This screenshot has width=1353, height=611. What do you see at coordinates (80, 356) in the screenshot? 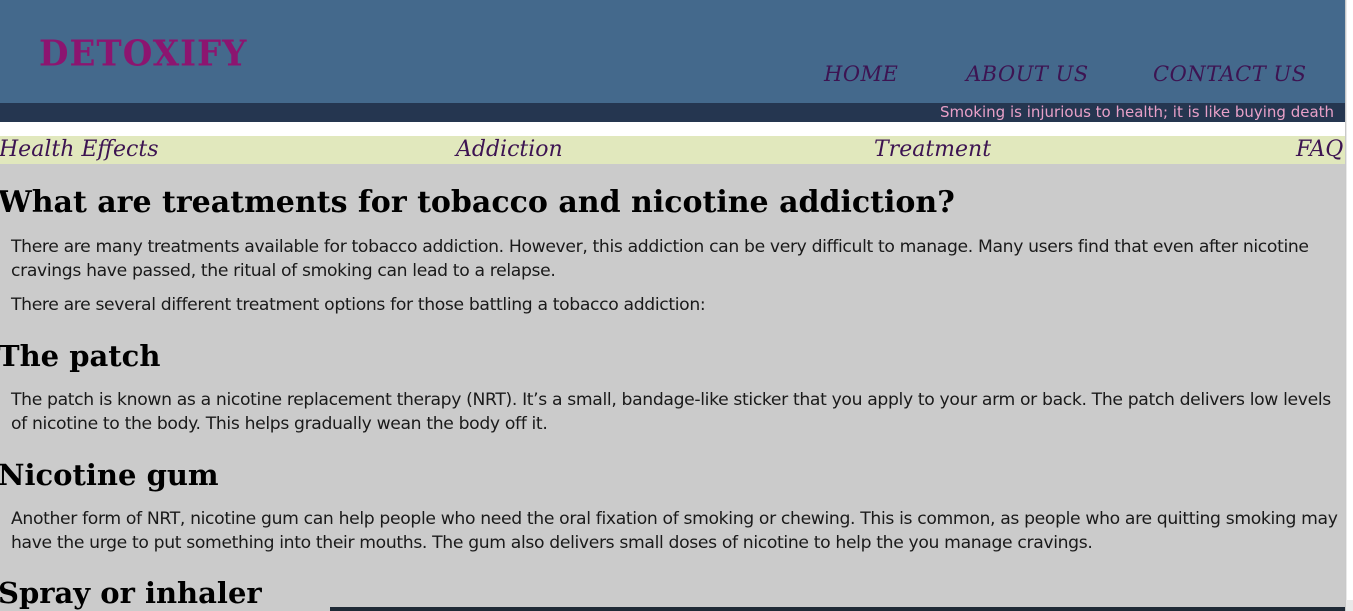
I see `section-heading-patch: The patch` at bounding box center [80, 356].